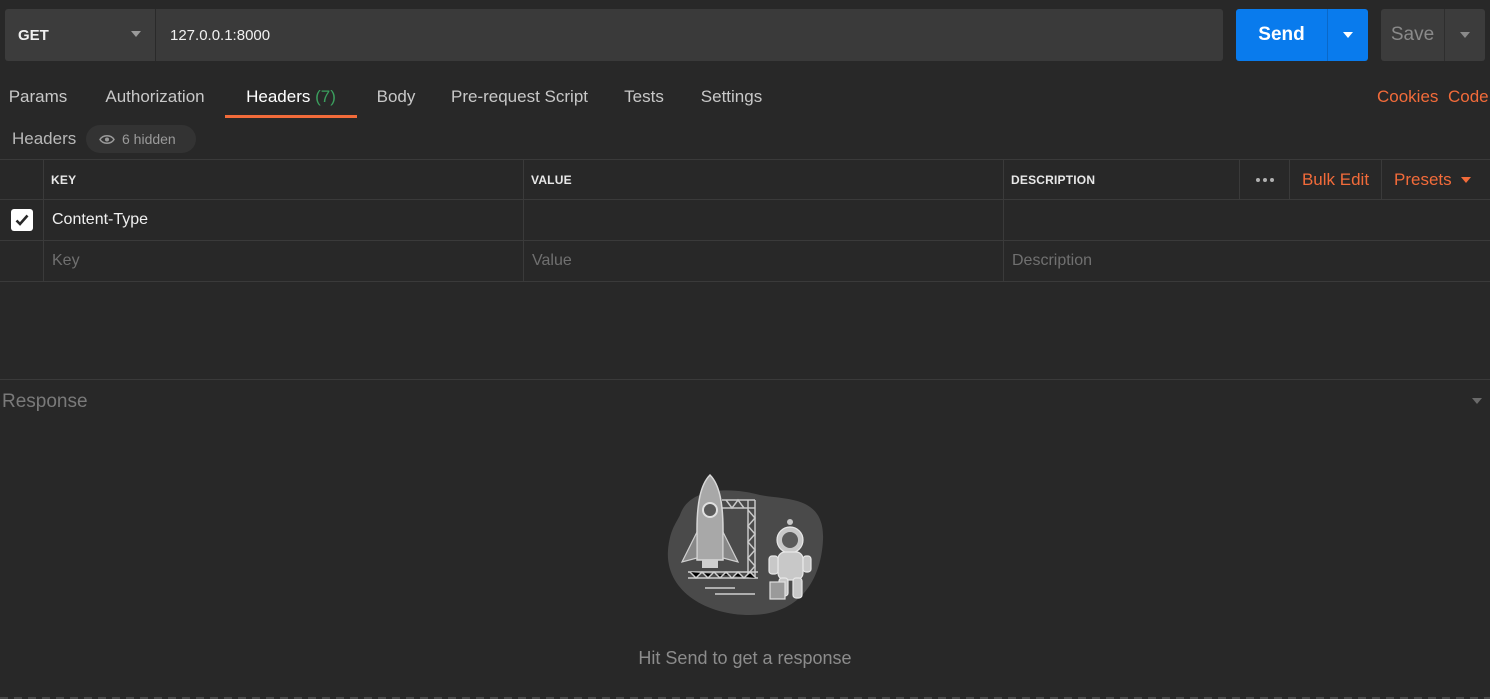 The height and width of the screenshot is (699, 1490). I want to click on save-options-button, so click(1464, 35).